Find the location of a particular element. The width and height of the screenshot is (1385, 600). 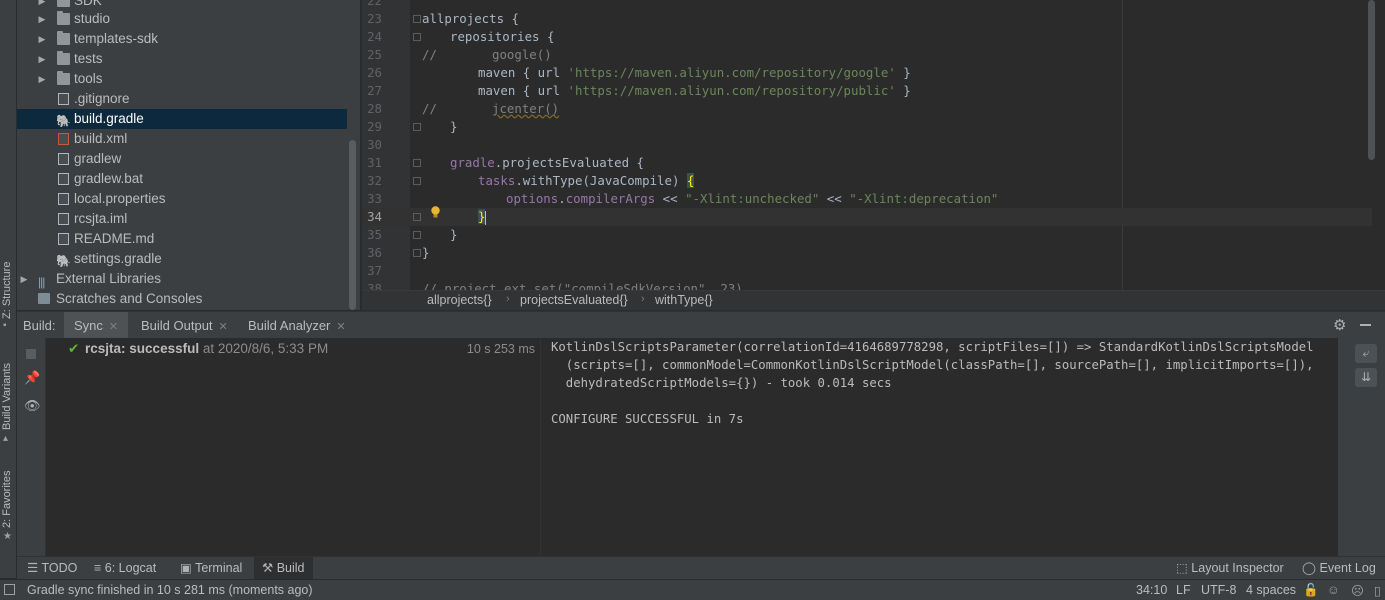

code-line: 25 // google() is located at coordinates (867, 55).